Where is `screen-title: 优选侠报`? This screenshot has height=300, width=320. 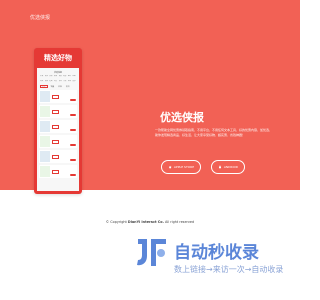 screen-title: 优选侠报 is located at coordinates (57, 73).